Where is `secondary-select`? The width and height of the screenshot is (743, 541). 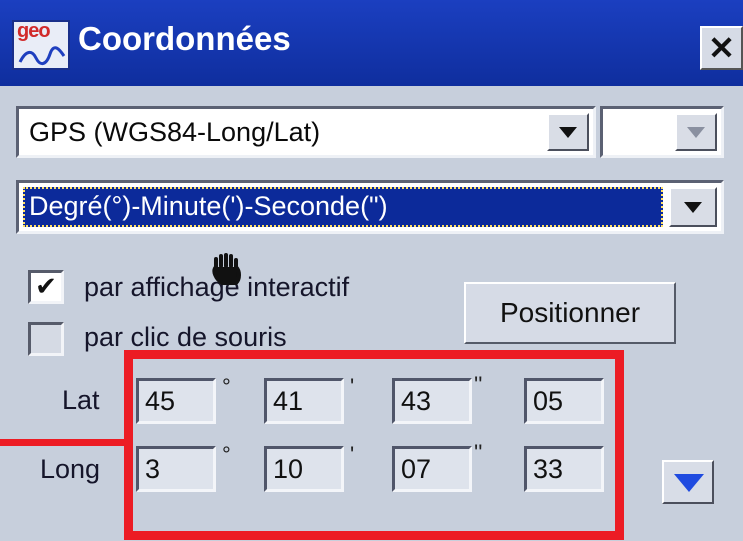
secondary-select is located at coordinates (662, 132).